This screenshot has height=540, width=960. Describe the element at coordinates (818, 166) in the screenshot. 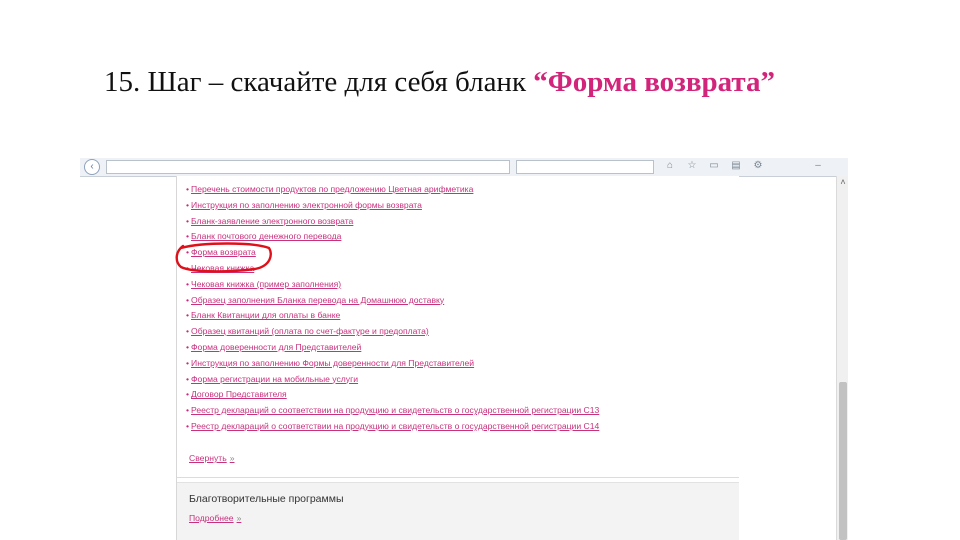

I see `minimize-icon: –` at that location.